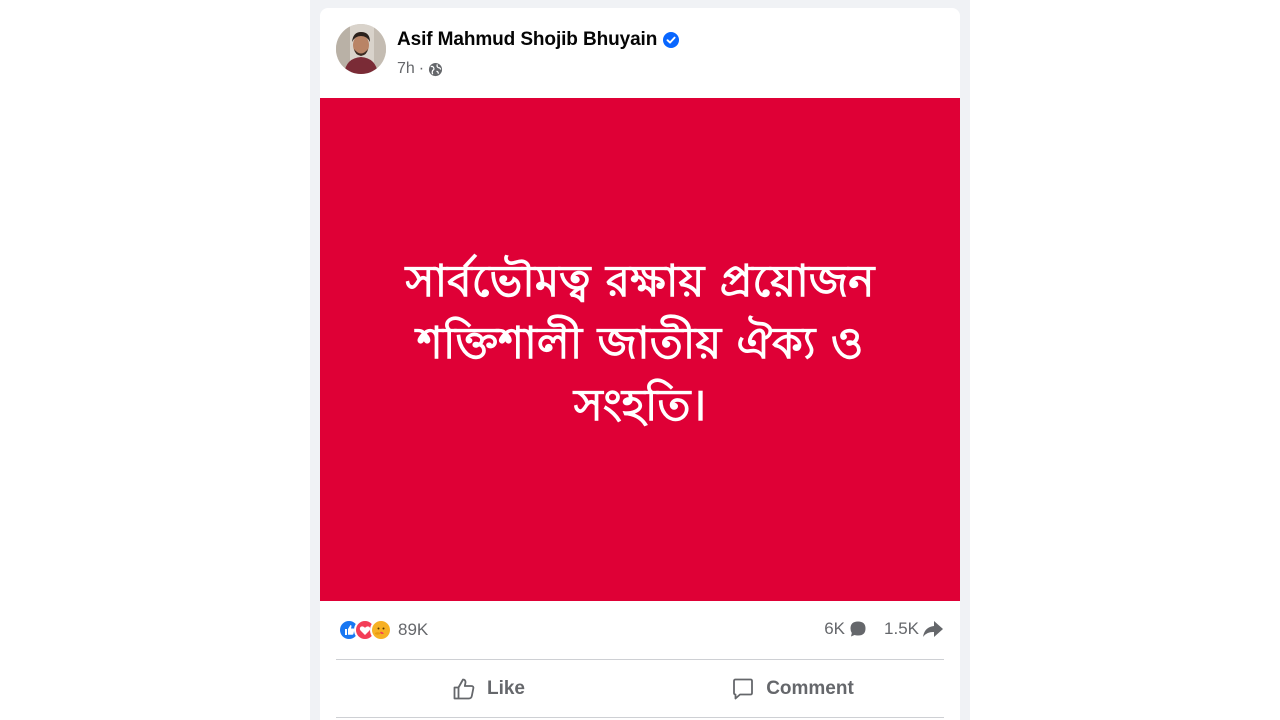 This screenshot has height=720, width=1280. I want to click on verified-badge-icon, so click(671, 40).